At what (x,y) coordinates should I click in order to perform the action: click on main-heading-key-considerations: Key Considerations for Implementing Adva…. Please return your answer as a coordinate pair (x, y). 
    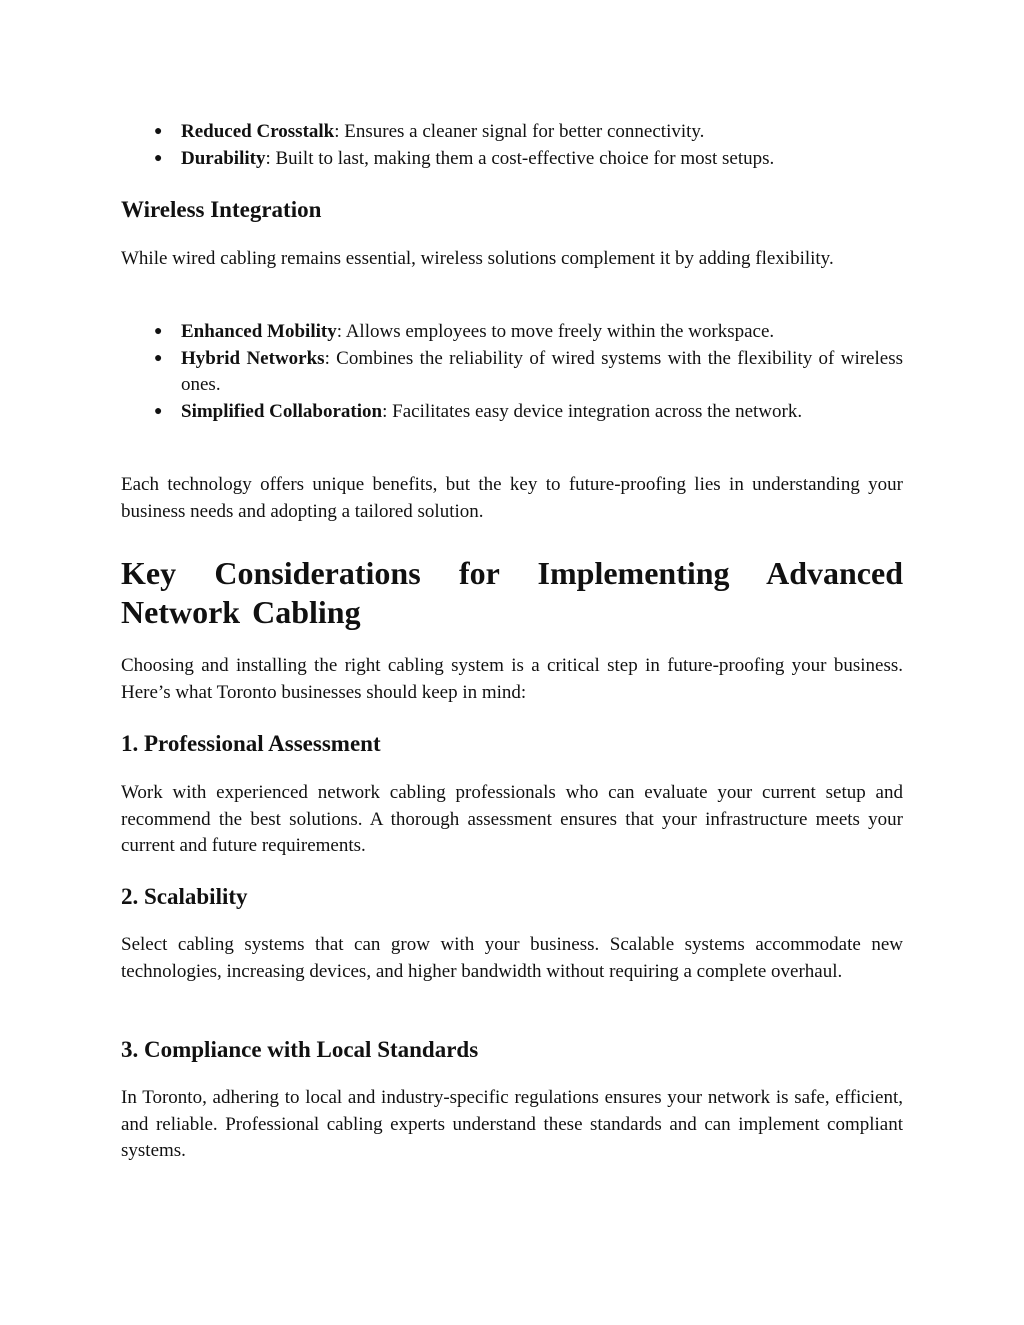
    Looking at the image, I should click on (512, 592).